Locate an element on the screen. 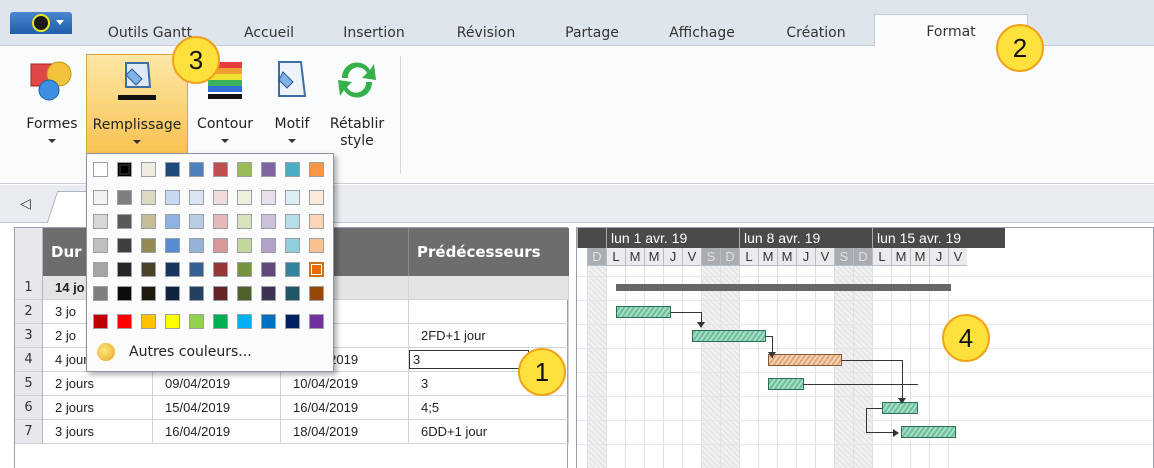 Image resolution: width=1154 pixels, height=468 pixels. row-number: 7 is located at coordinates (29, 432).